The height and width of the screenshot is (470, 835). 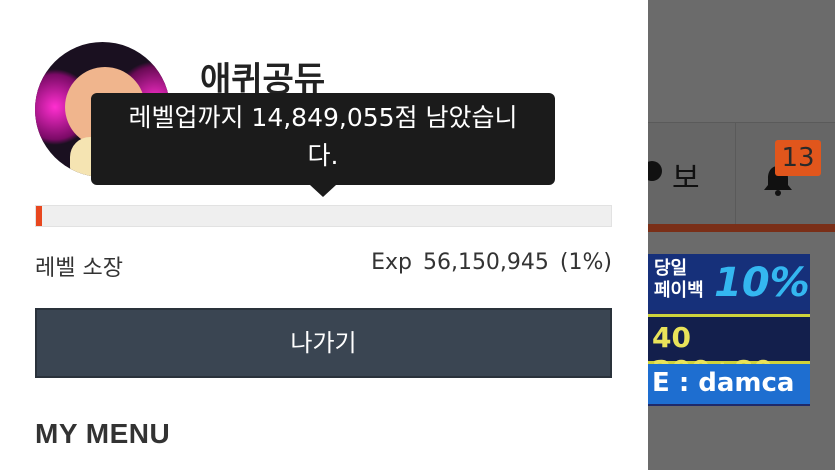 I want to click on background-divider, so click(x=741, y=228).